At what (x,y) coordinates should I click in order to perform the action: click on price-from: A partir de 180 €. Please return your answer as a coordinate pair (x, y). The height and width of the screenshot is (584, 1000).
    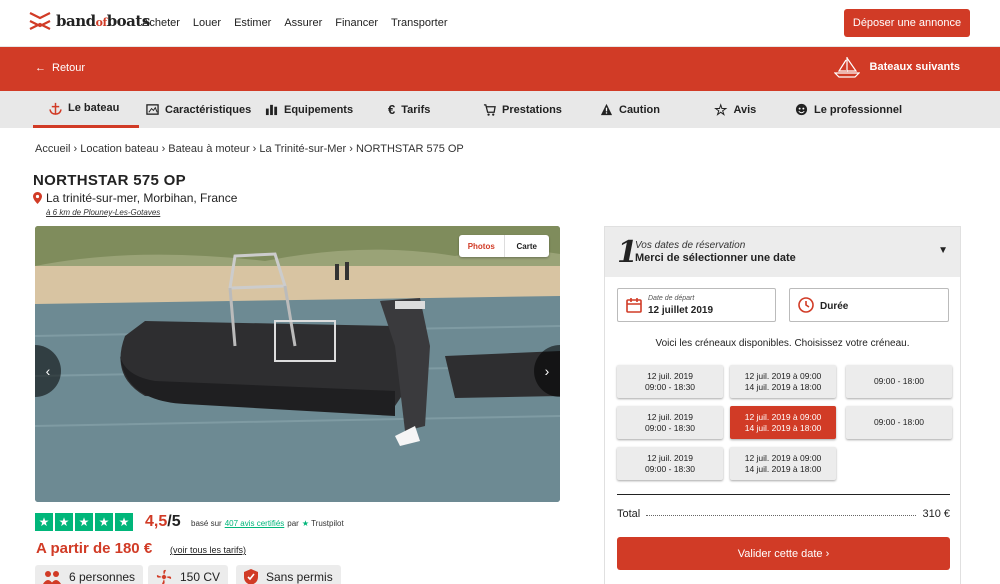
    Looking at the image, I should click on (94, 548).